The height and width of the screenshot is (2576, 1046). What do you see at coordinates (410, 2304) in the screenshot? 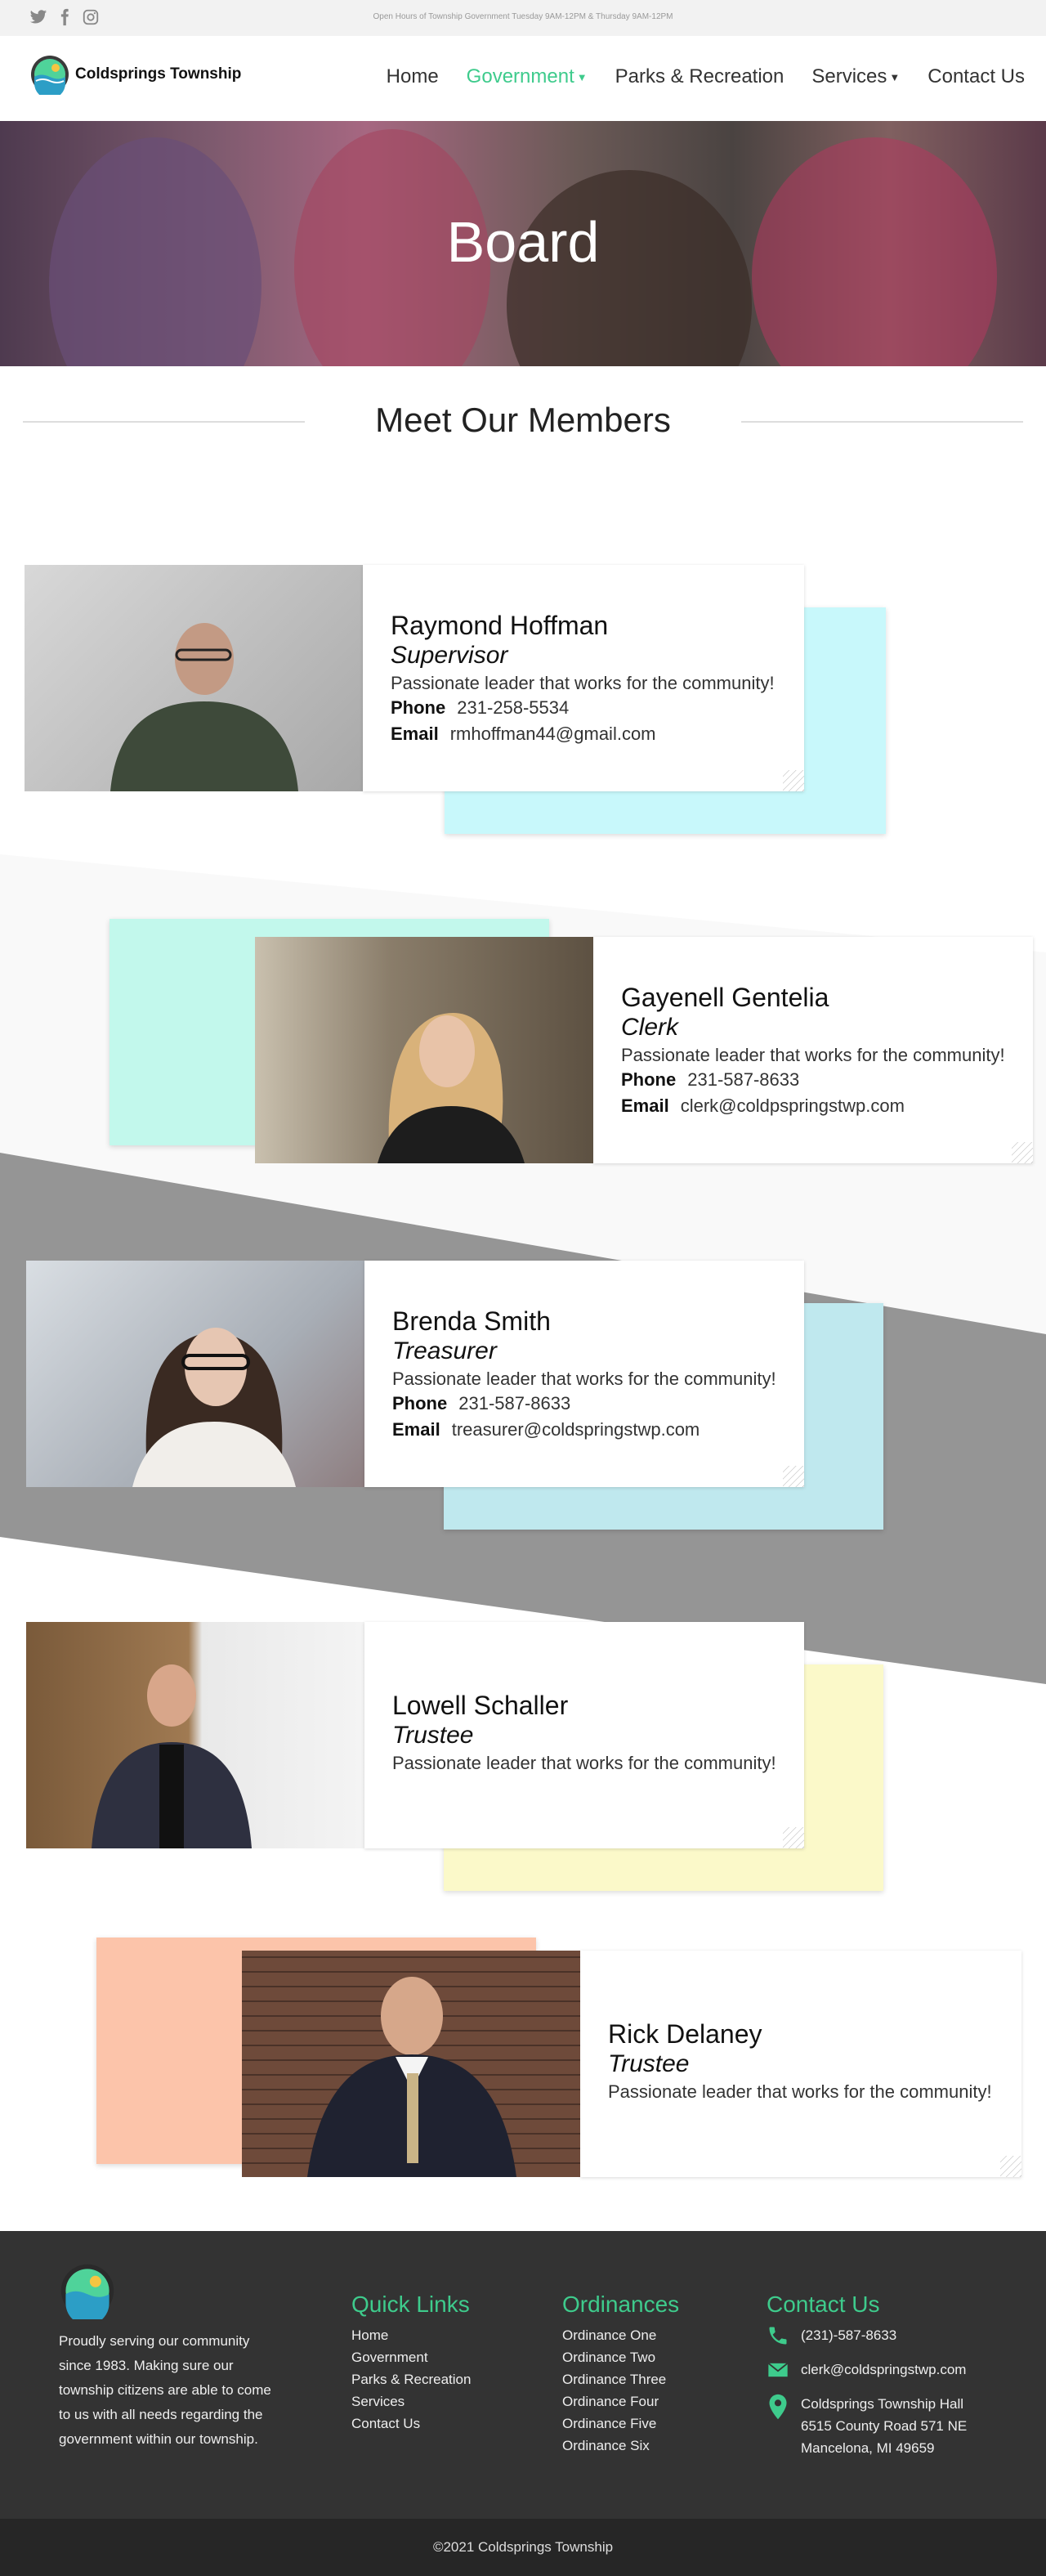
I see `footer-quick-links-title: Quick Links` at bounding box center [410, 2304].